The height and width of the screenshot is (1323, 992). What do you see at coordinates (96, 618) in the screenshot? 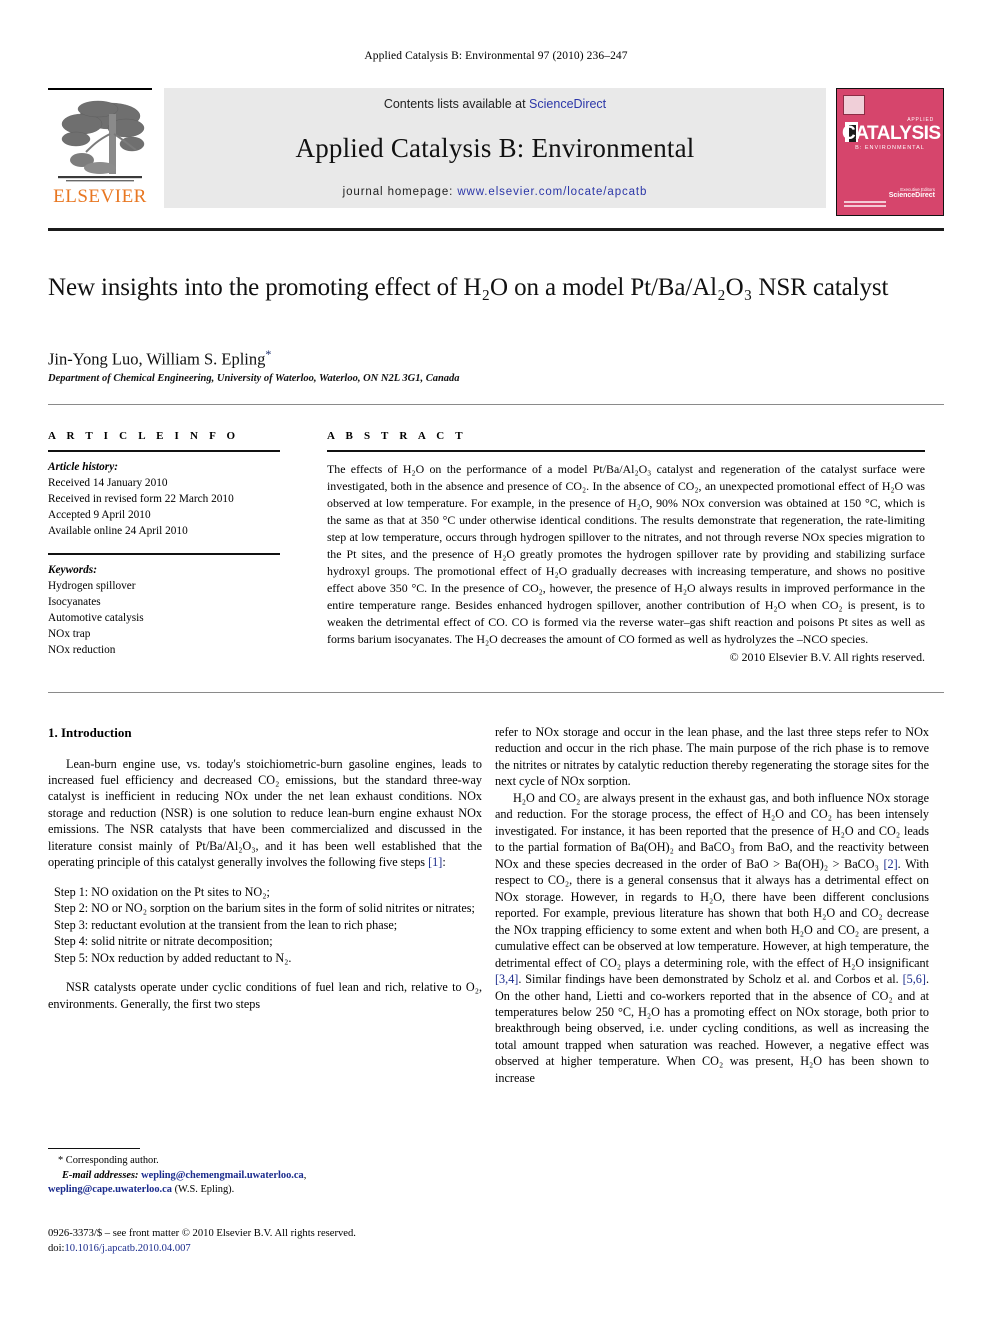
I see `keyword-item: Automotive catalysis` at bounding box center [96, 618].